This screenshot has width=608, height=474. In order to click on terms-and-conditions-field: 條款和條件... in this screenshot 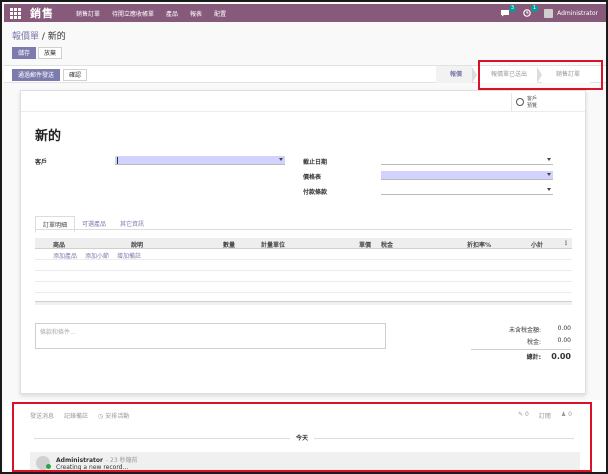, I will do `click(210, 336)`.